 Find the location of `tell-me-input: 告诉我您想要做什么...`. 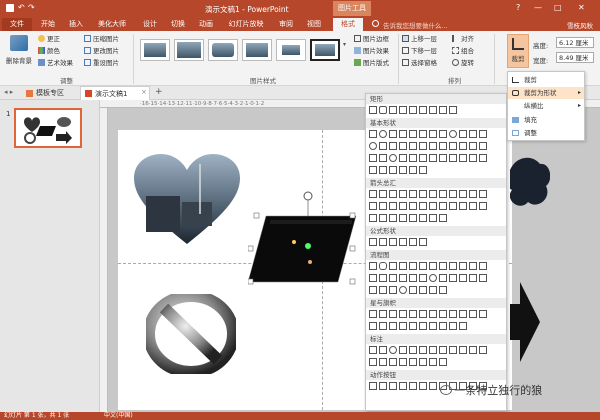

tell-me-input: 告诉我您想要做什么... is located at coordinates (415, 25).